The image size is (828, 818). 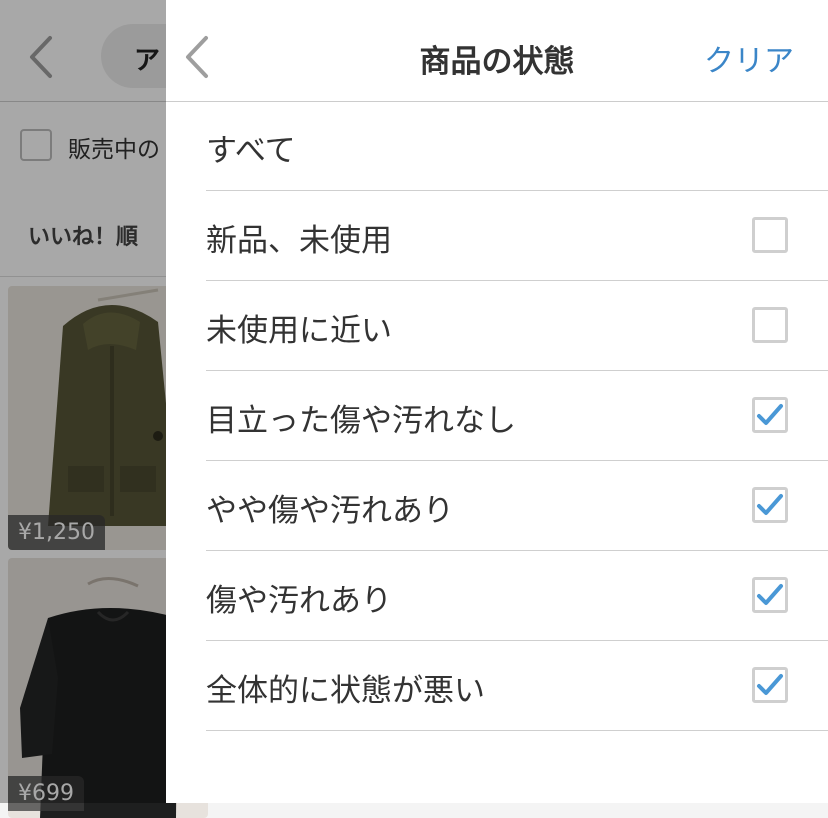 What do you see at coordinates (517, 596) in the screenshot?
I see `option-damaged: 傷や汚れあり` at bounding box center [517, 596].